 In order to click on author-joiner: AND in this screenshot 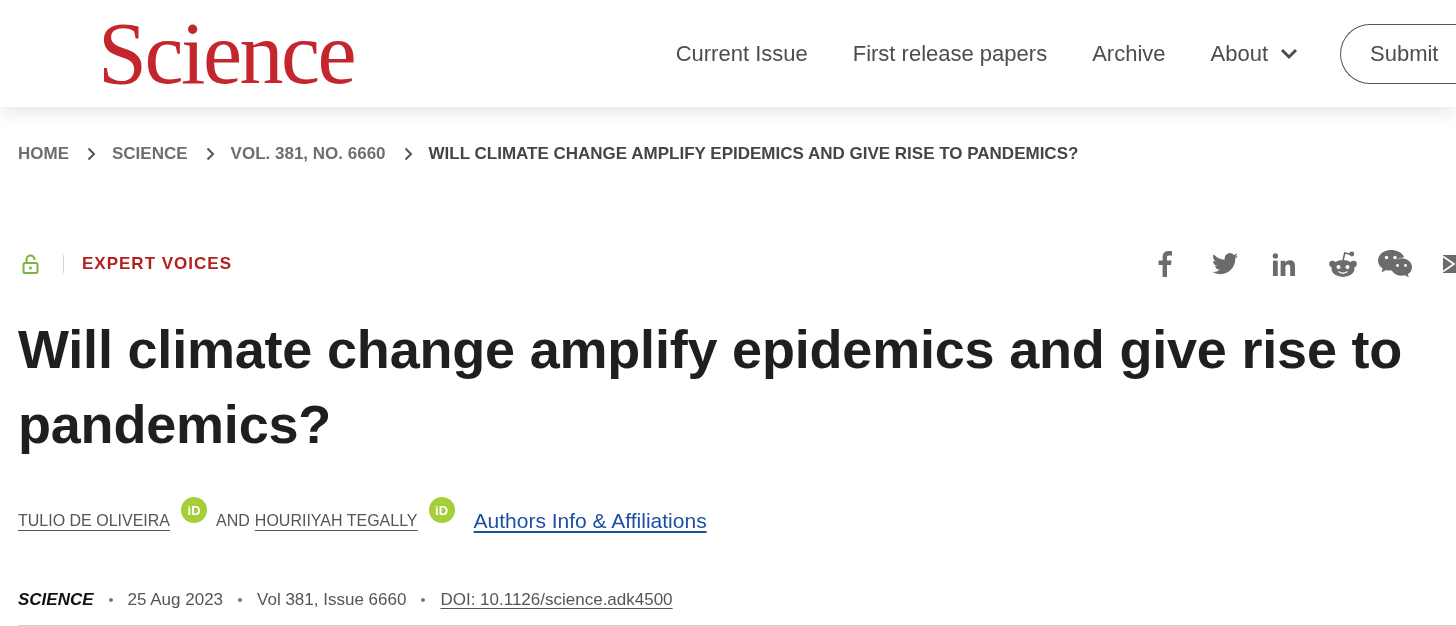, I will do `click(233, 521)`.